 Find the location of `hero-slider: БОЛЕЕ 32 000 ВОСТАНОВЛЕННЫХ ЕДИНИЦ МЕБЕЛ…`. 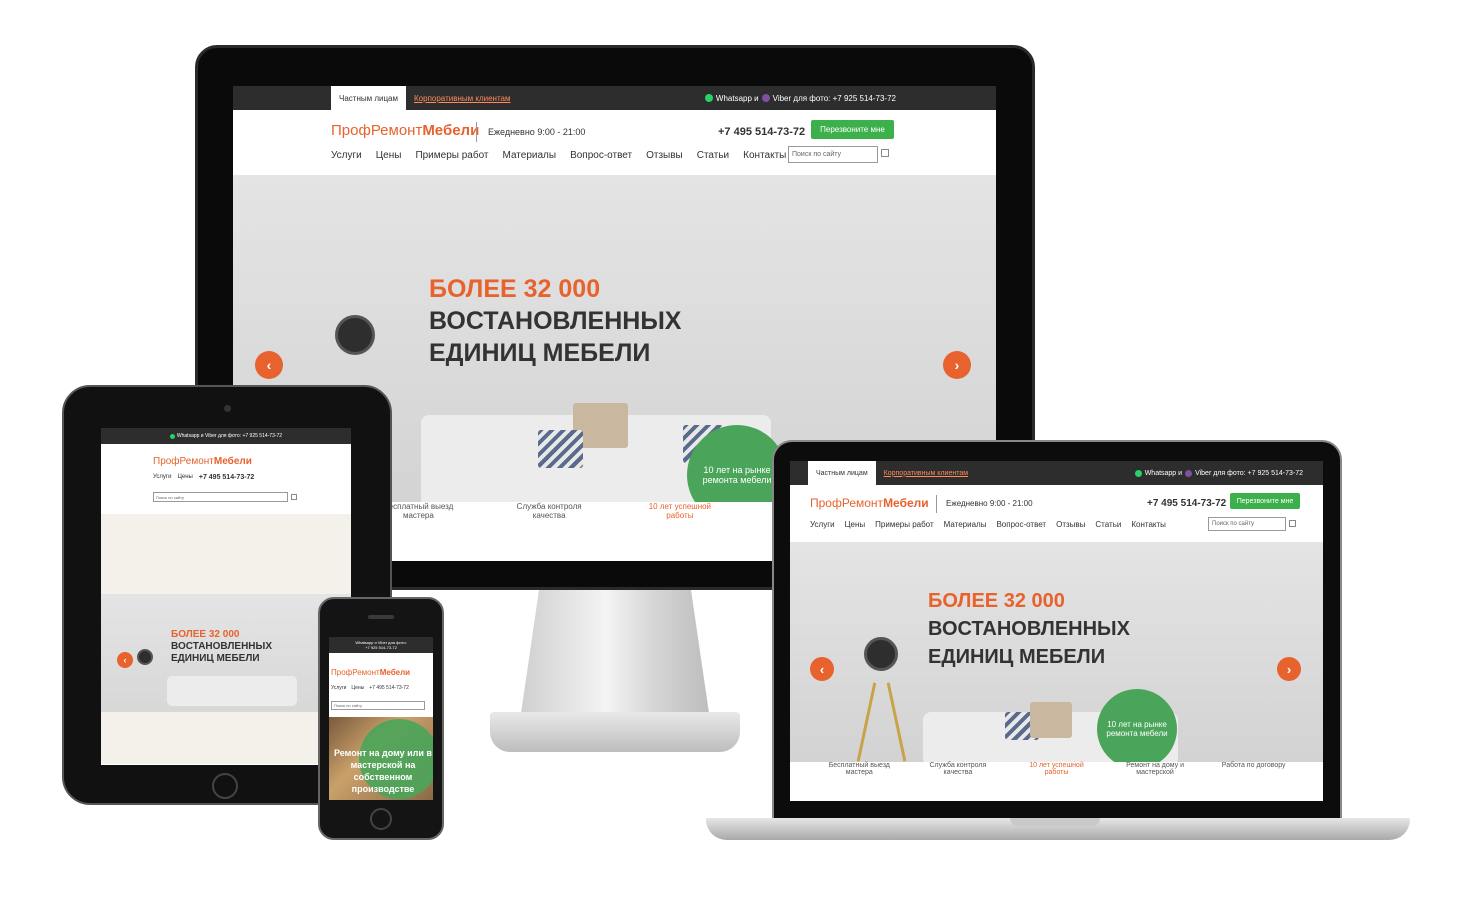

hero-slider: БОЛЕЕ 32 000 ВОСТАНОВЛЕННЫХ ЕДИНИЦ МЕБЕЛ… is located at coordinates (1056, 656).